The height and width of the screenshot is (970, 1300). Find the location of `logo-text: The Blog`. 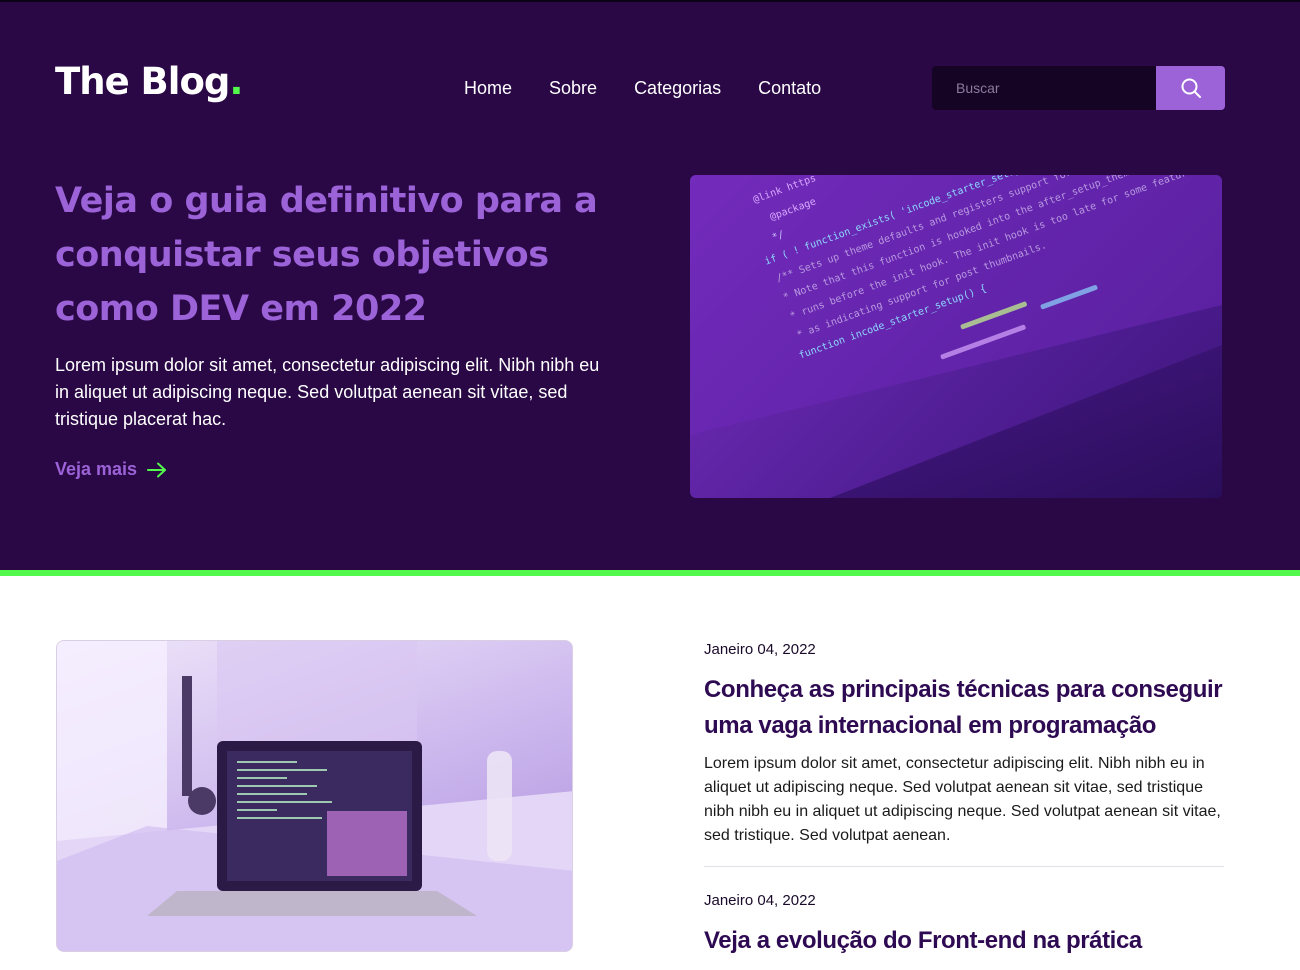

logo-text: The Blog is located at coordinates (142, 81).